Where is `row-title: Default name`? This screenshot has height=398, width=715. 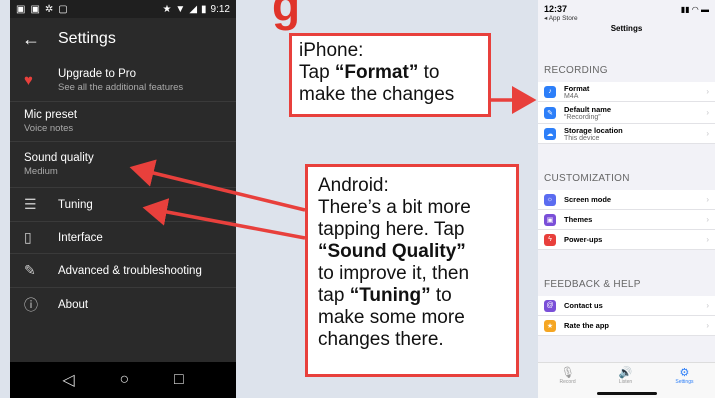
row-title: Default name is located at coordinates (588, 109).